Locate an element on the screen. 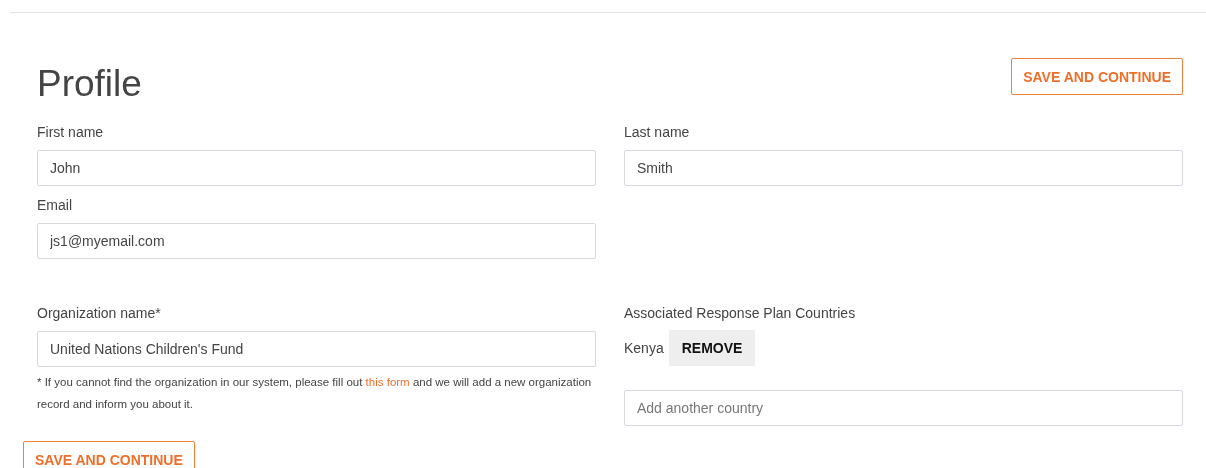 Image resolution: width=1206 pixels, height=468 pixels. input-field: Add another country is located at coordinates (903, 408).